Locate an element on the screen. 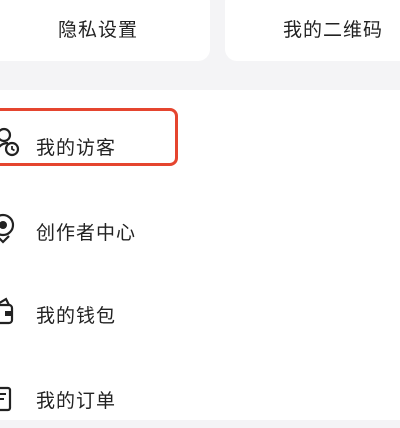  my-qr-code-button: 我的二维码 is located at coordinates (312, 30).